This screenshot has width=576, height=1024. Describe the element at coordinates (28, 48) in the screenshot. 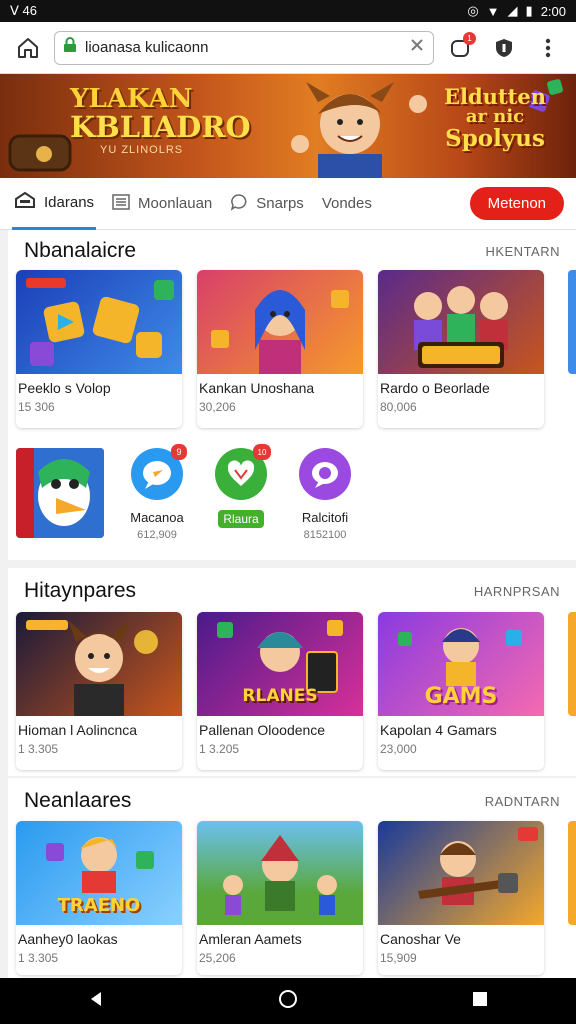

I see `home-icon` at that location.